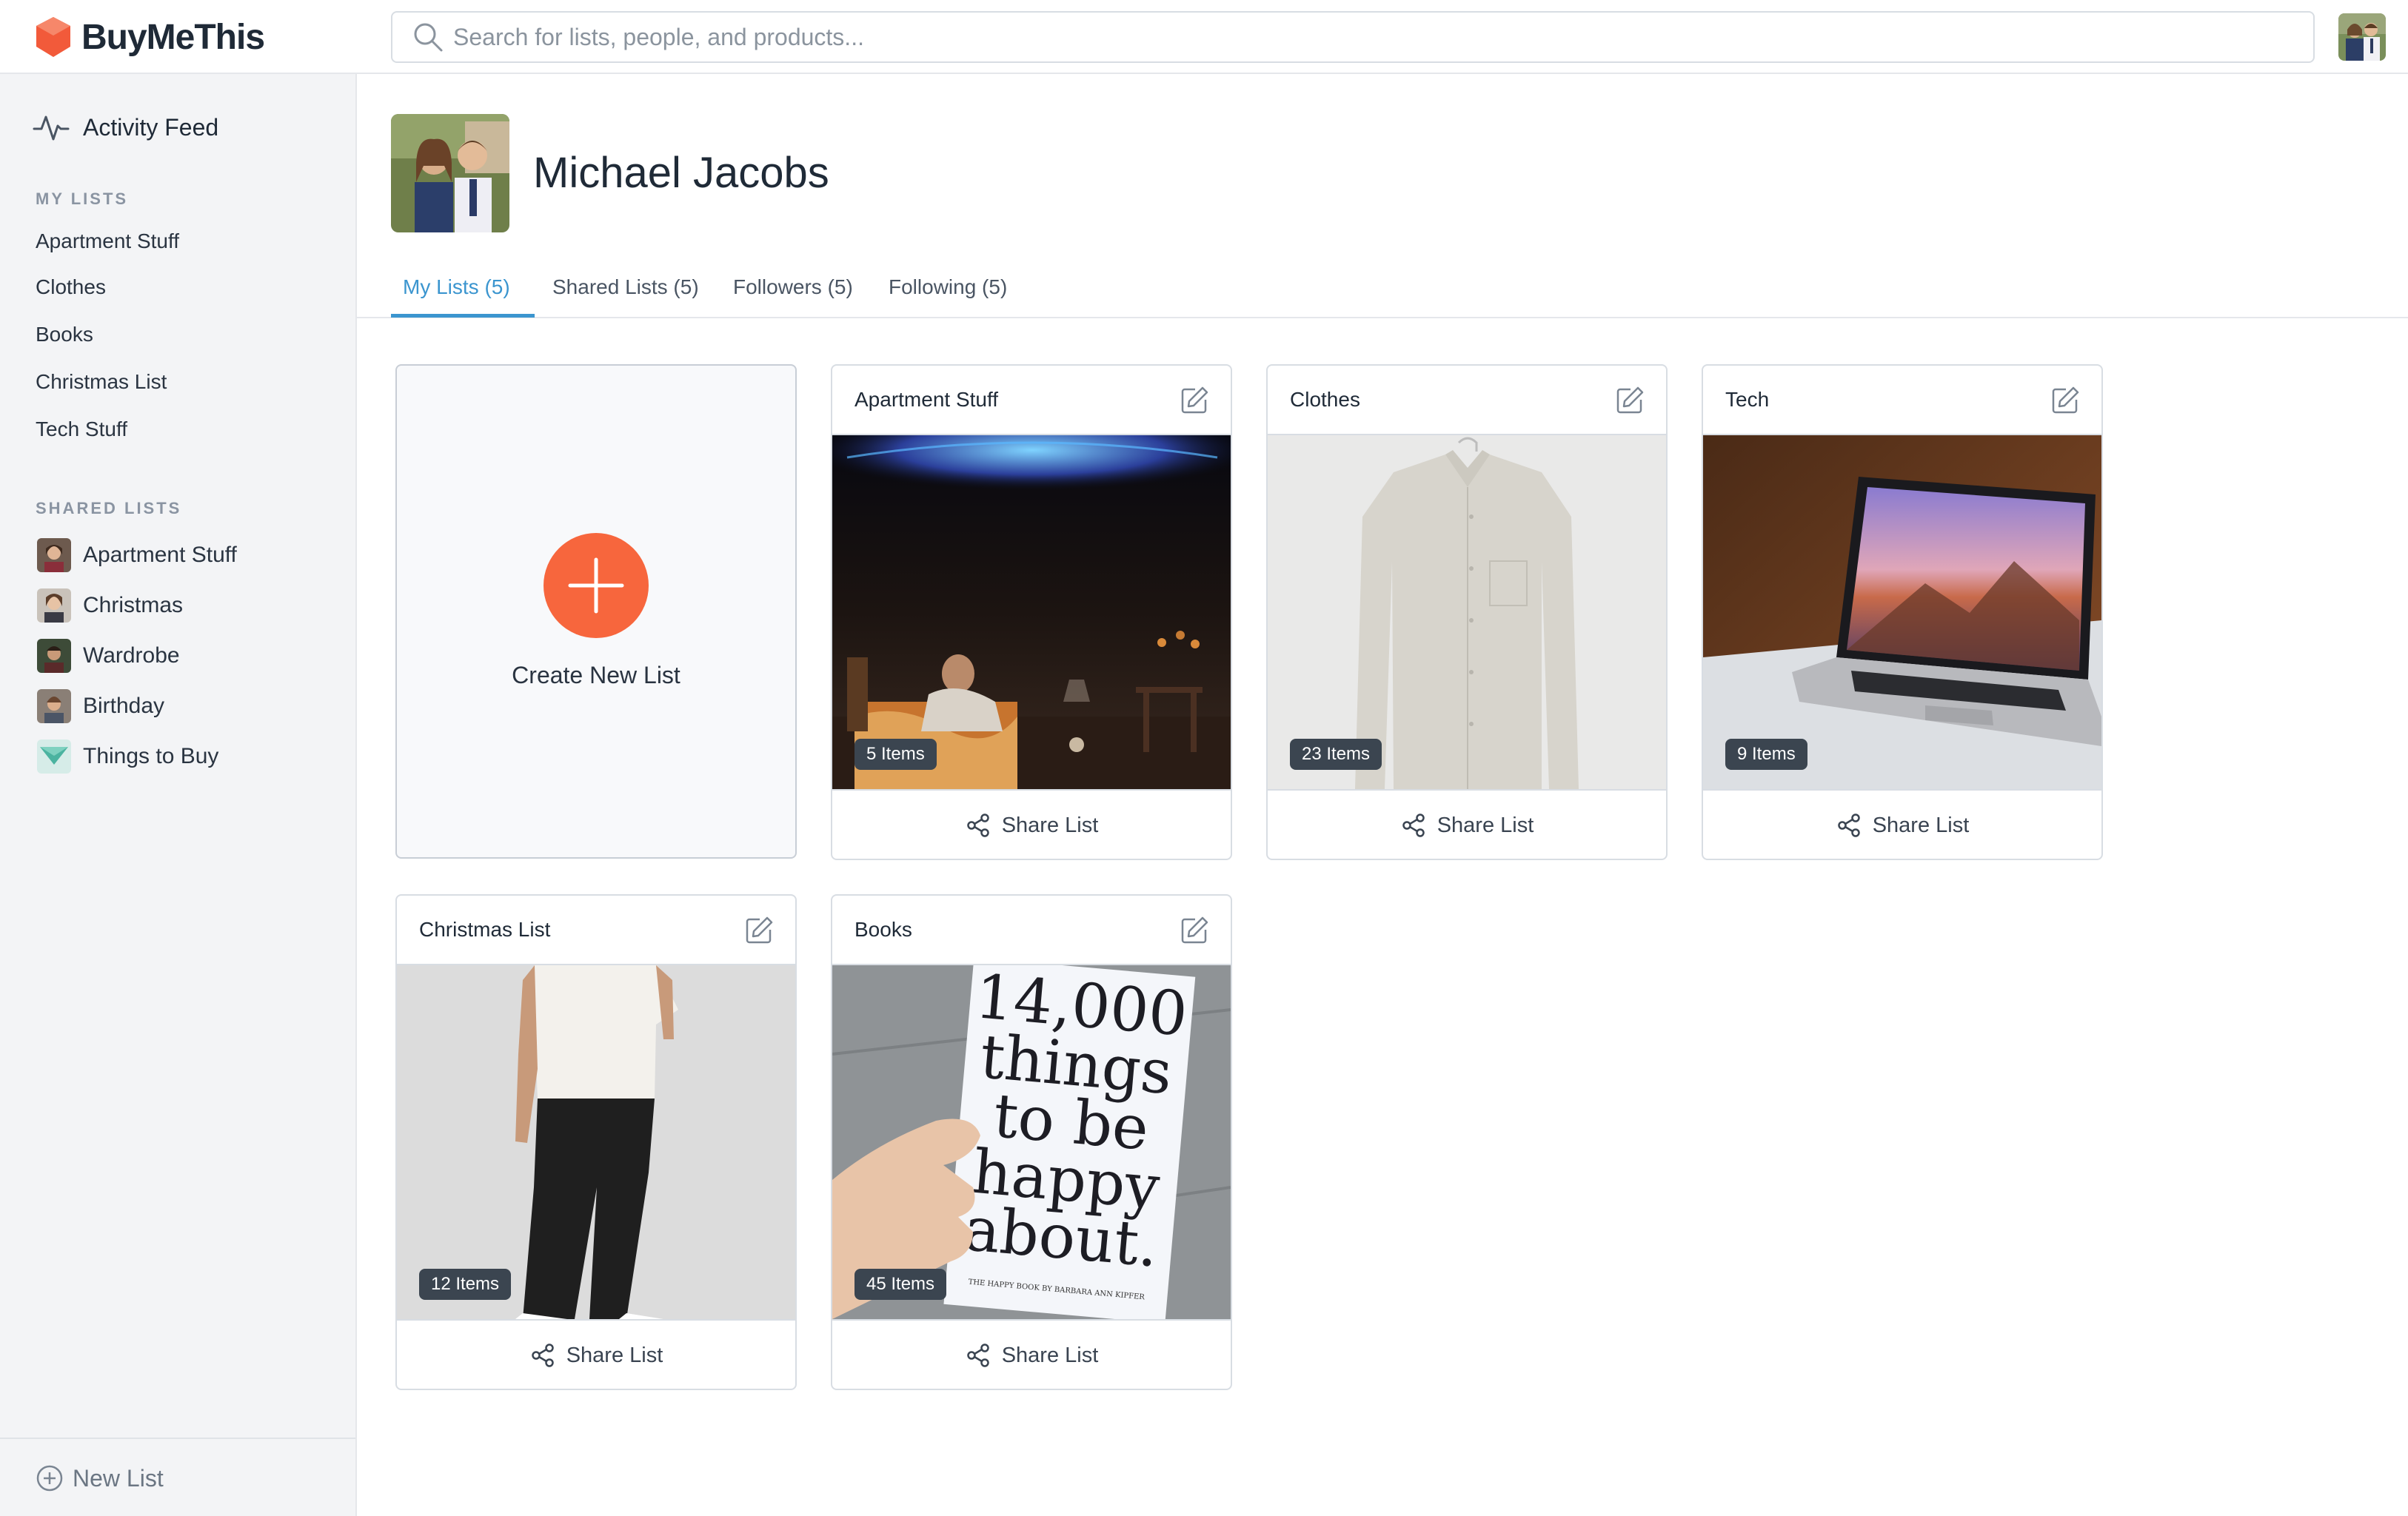  Describe the element at coordinates (1371, 37) in the screenshot. I see `search-input` at that location.